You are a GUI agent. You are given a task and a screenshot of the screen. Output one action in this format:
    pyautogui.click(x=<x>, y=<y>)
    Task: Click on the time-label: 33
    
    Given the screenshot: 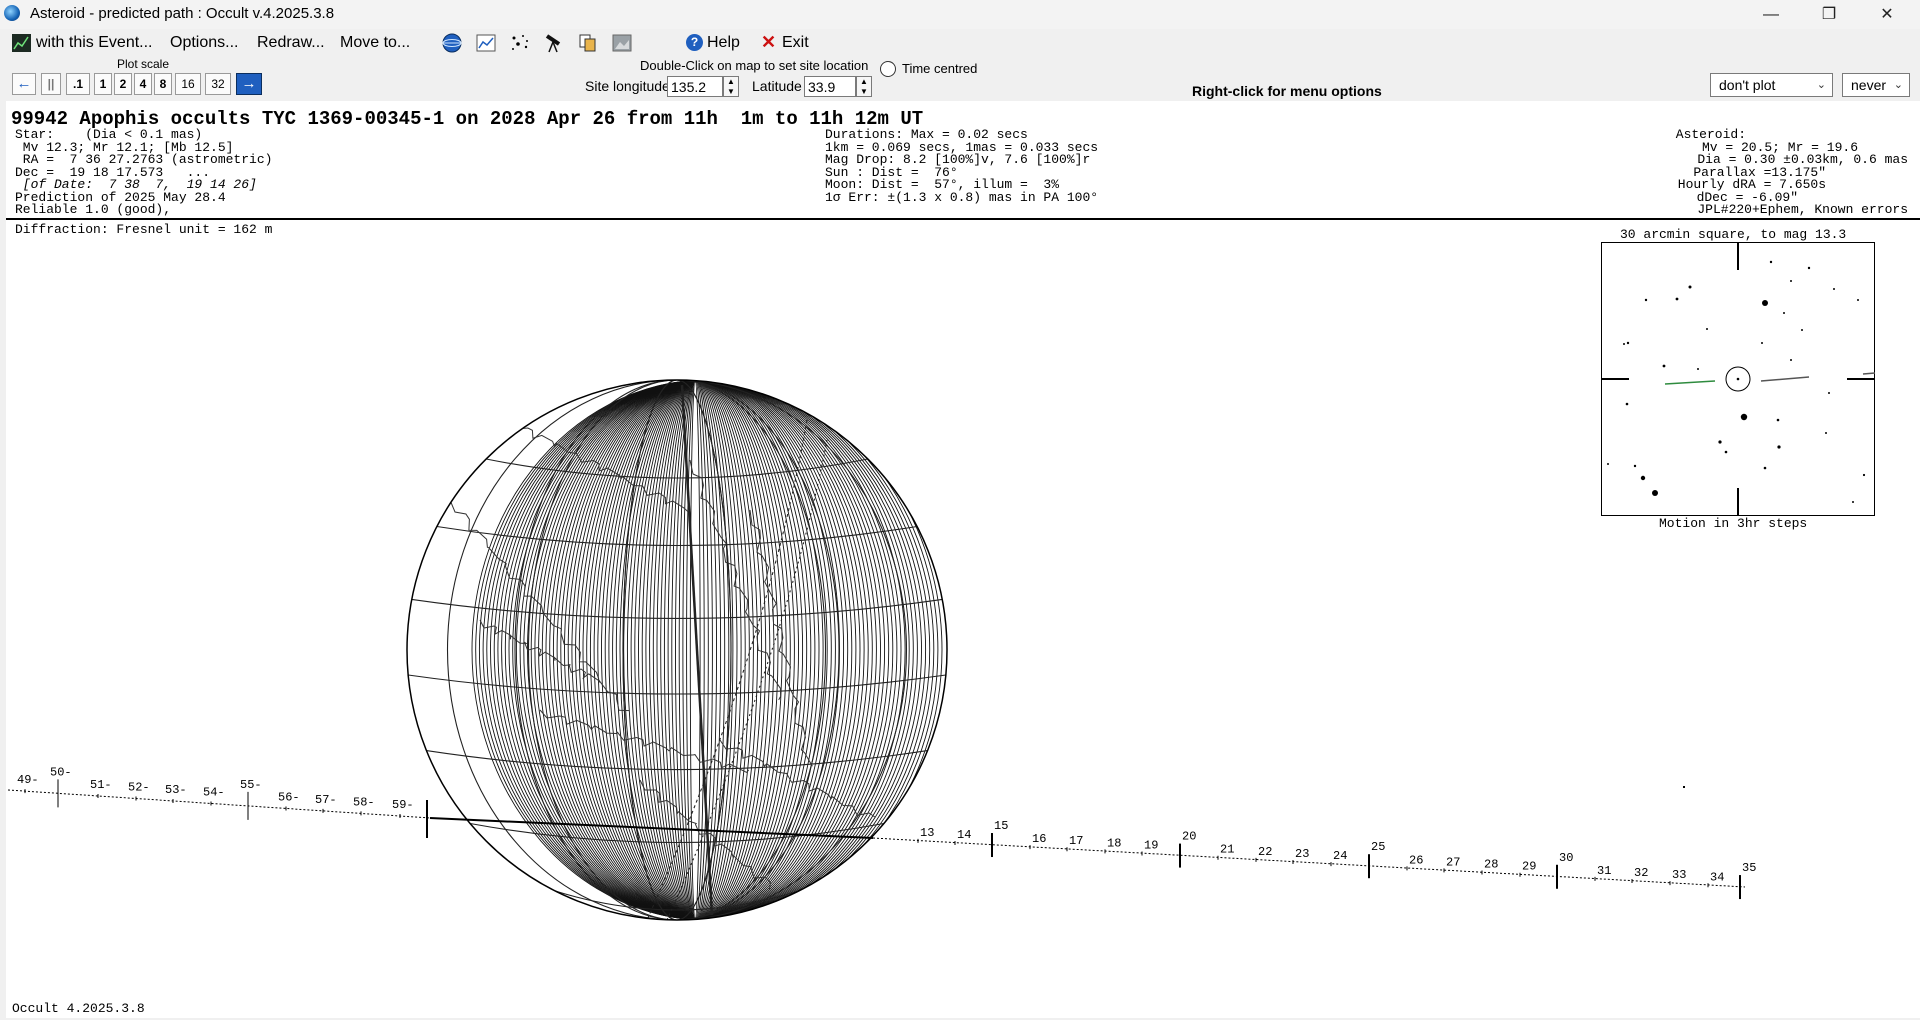 What is the action you would take?
    pyautogui.click(x=1679, y=875)
    